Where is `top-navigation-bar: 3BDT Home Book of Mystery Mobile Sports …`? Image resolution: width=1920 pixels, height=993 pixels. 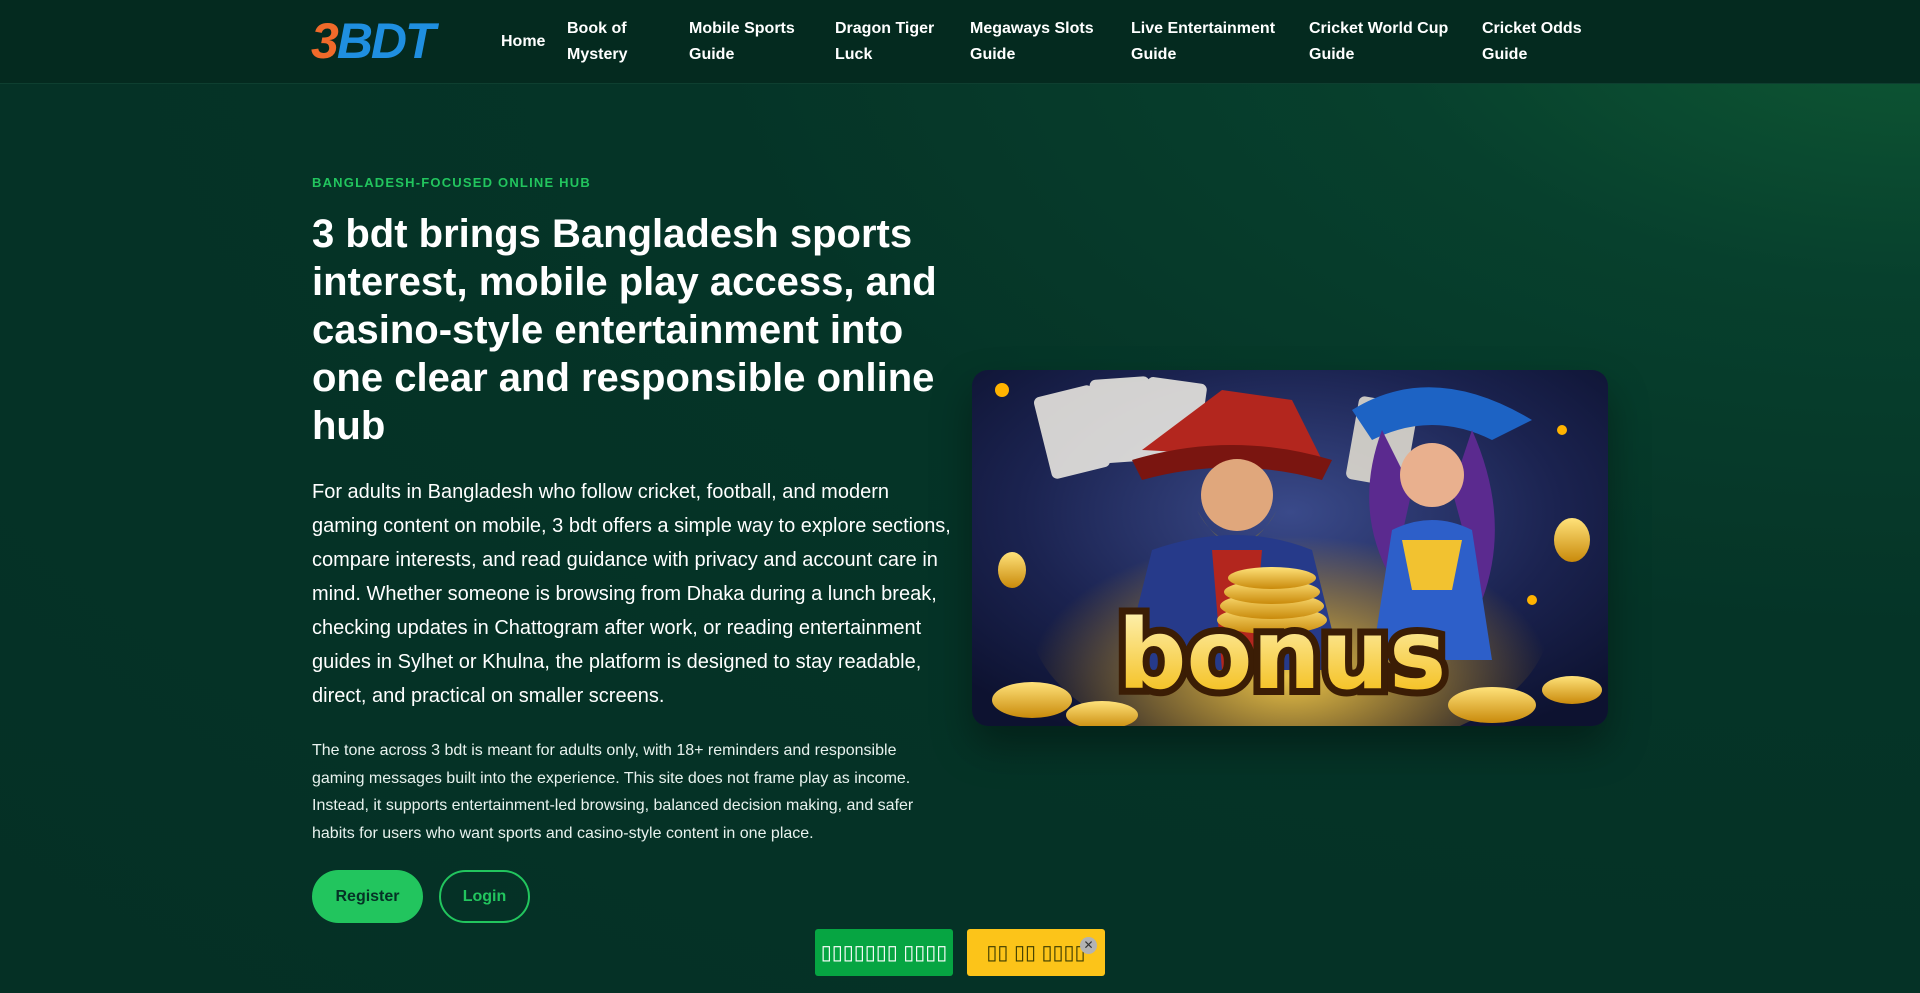 top-navigation-bar: 3BDT Home Book of Mystery Mobile Sports … is located at coordinates (960, 42).